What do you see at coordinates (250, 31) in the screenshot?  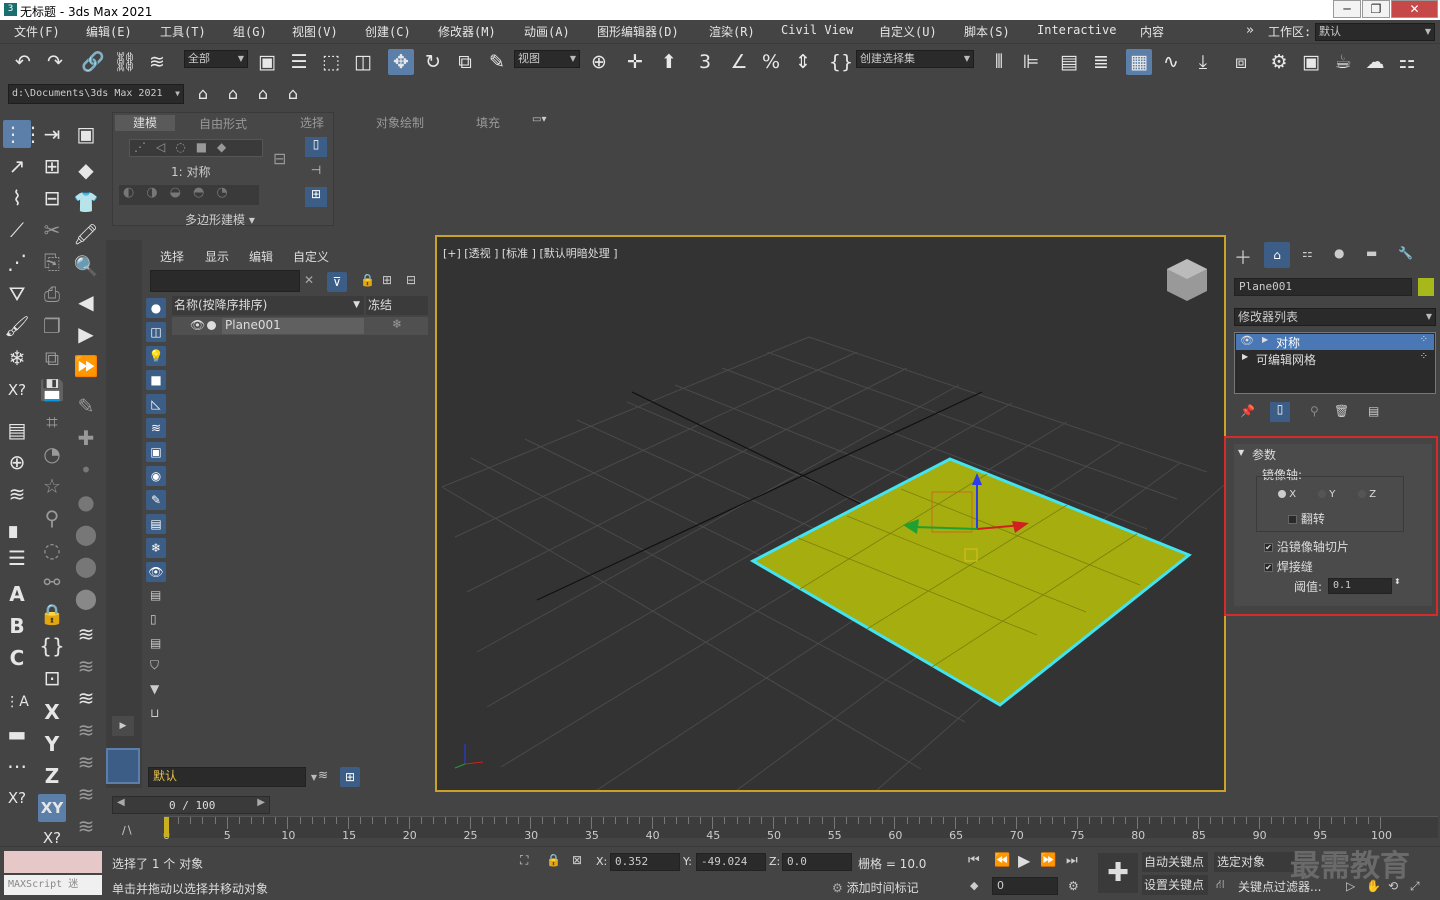 I see `menu-group: 组(G)` at bounding box center [250, 31].